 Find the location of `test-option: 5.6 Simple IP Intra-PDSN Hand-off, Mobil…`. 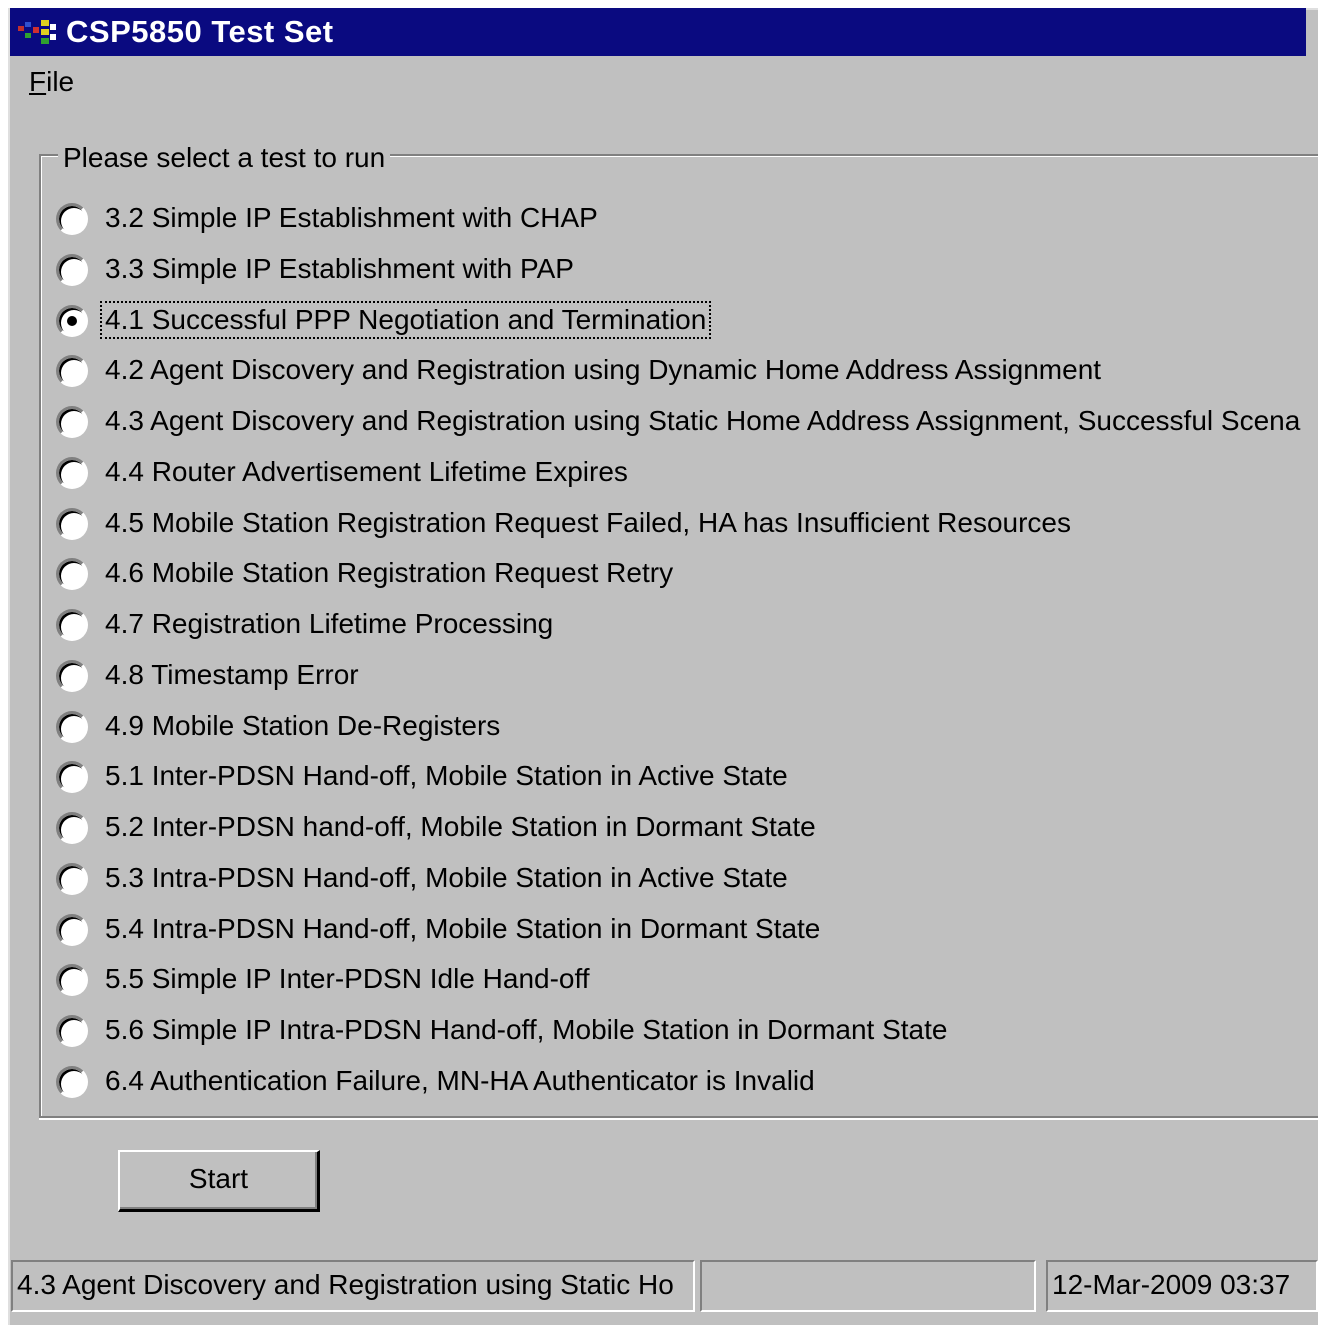

test-option: 5.6 Simple IP Intra-PDSN Hand-off, Mobil… is located at coordinates (684, 1031).